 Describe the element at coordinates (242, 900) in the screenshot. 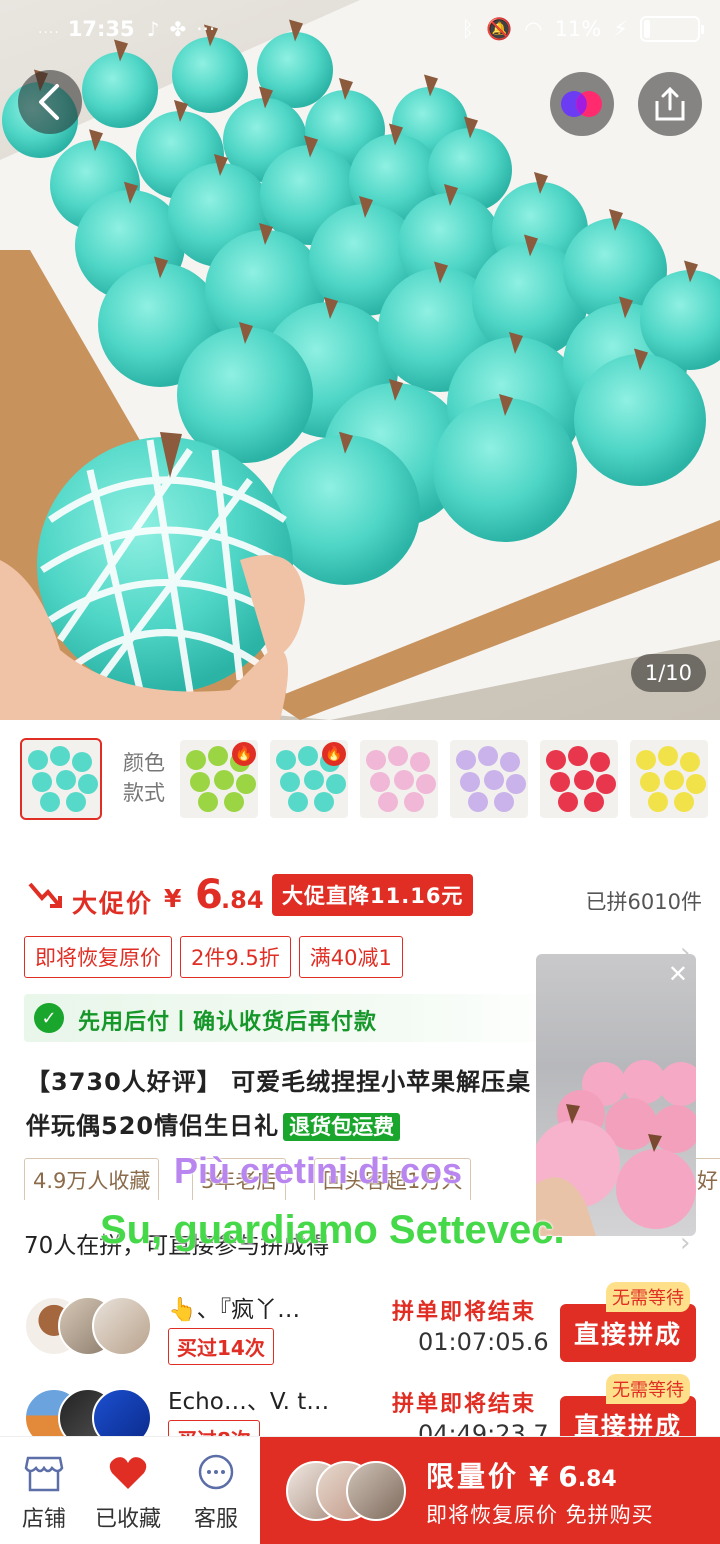

I see `price-decimal: .84` at that location.